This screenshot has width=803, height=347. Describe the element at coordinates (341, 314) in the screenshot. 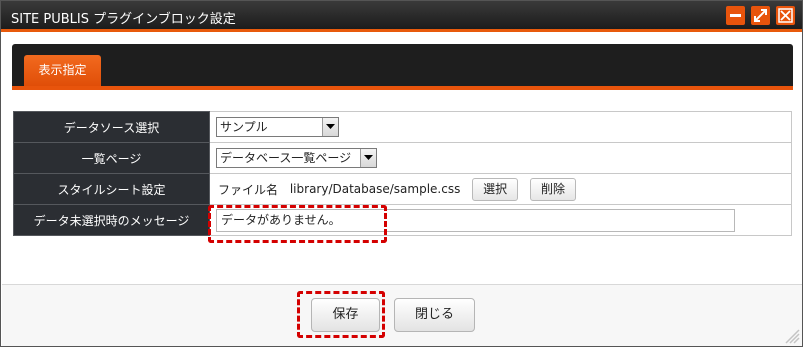

I see `highlight-save-button` at that location.